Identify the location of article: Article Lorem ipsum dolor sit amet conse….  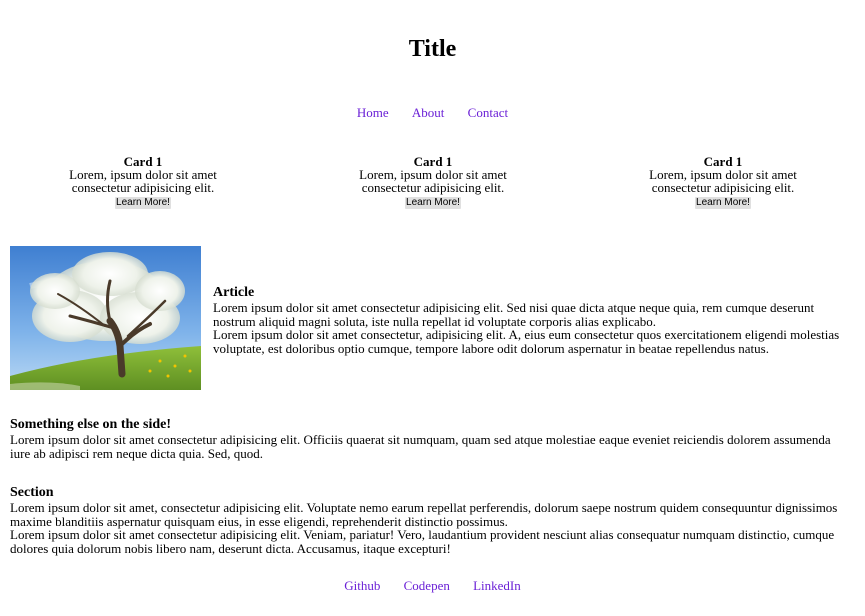
(530, 320).